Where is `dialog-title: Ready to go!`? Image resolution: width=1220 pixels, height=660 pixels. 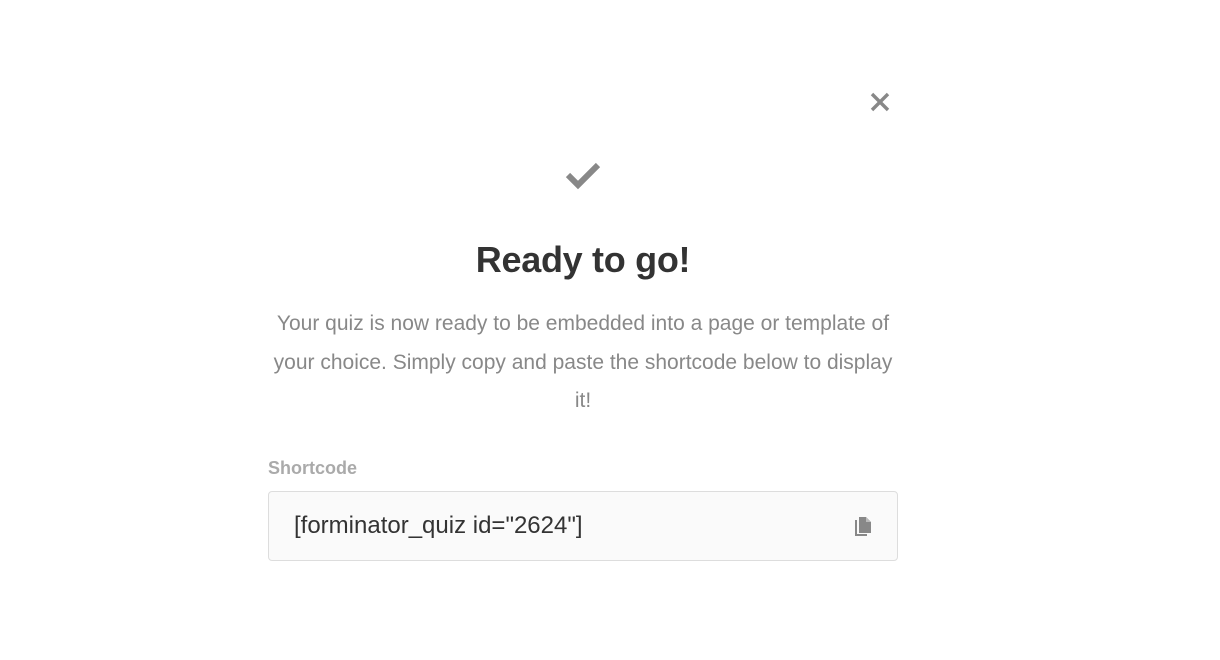 dialog-title: Ready to go! is located at coordinates (583, 259).